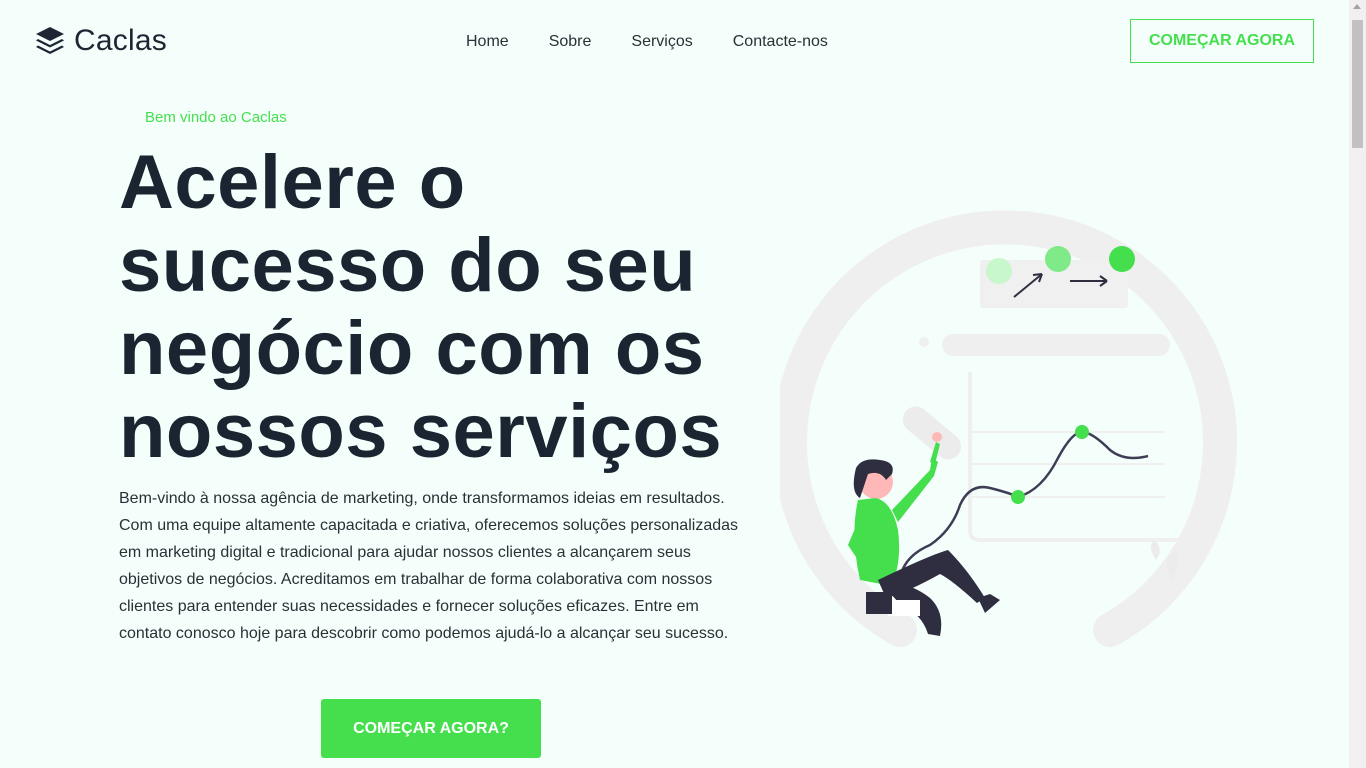  What do you see at coordinates (421, 431) in the screenshot?
I see `headline-line: nossos serviços` at bounding box center [421, 431].